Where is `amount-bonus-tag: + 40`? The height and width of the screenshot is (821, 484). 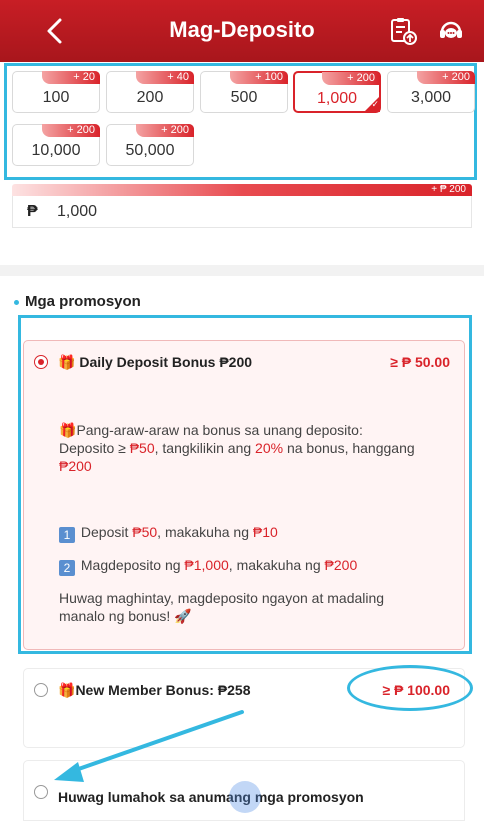 amount-bonus-tag: + 40 is located at coordinates (165, 77).